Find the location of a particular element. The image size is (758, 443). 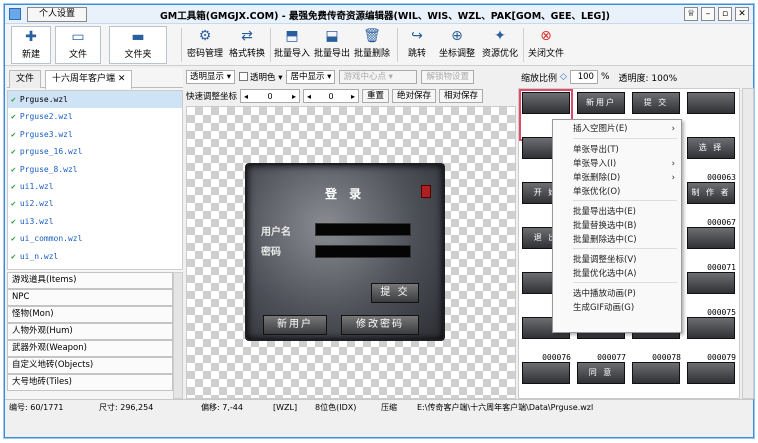

file-list-item: ✔ ui3.wzl is located at coordinates (95, 221).